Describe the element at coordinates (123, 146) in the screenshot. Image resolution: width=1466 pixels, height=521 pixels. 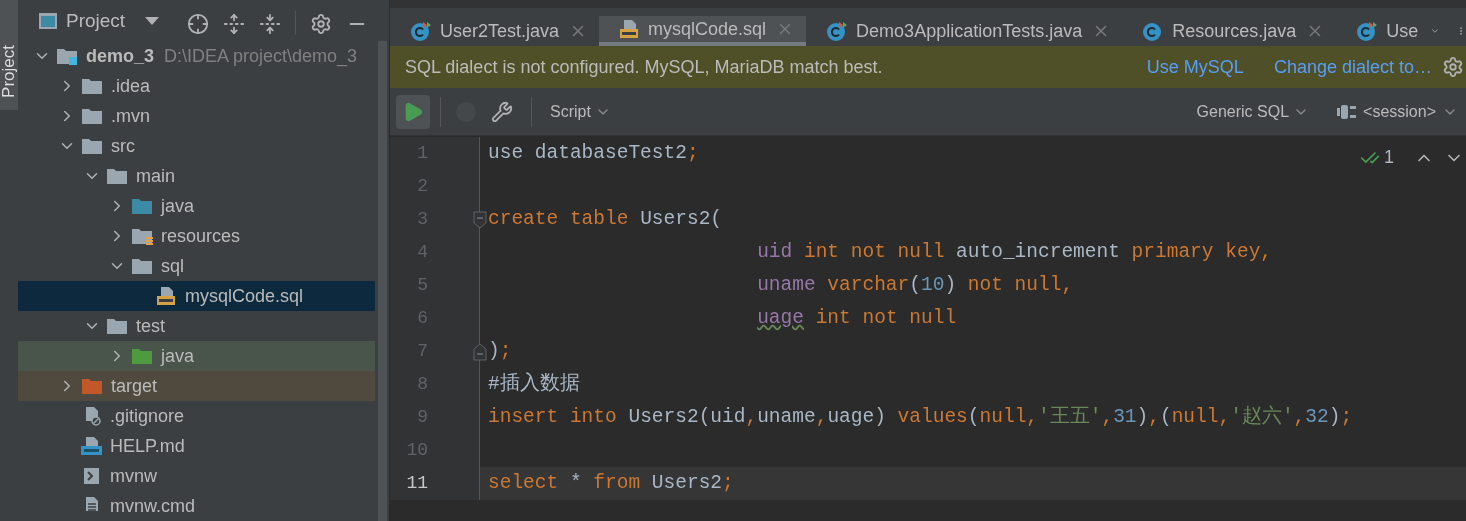
I see `tree-item-label: src` at that location.